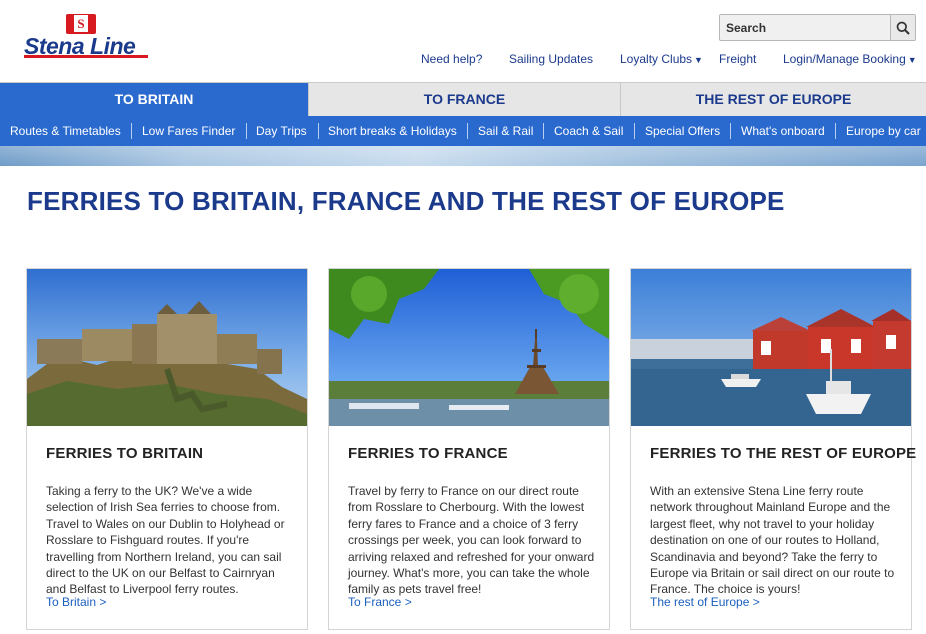 This screenshot has height=634, width=926. Describe the element at coordinates (86, 56) in the screenshot. I see `logo-underline` at that location.